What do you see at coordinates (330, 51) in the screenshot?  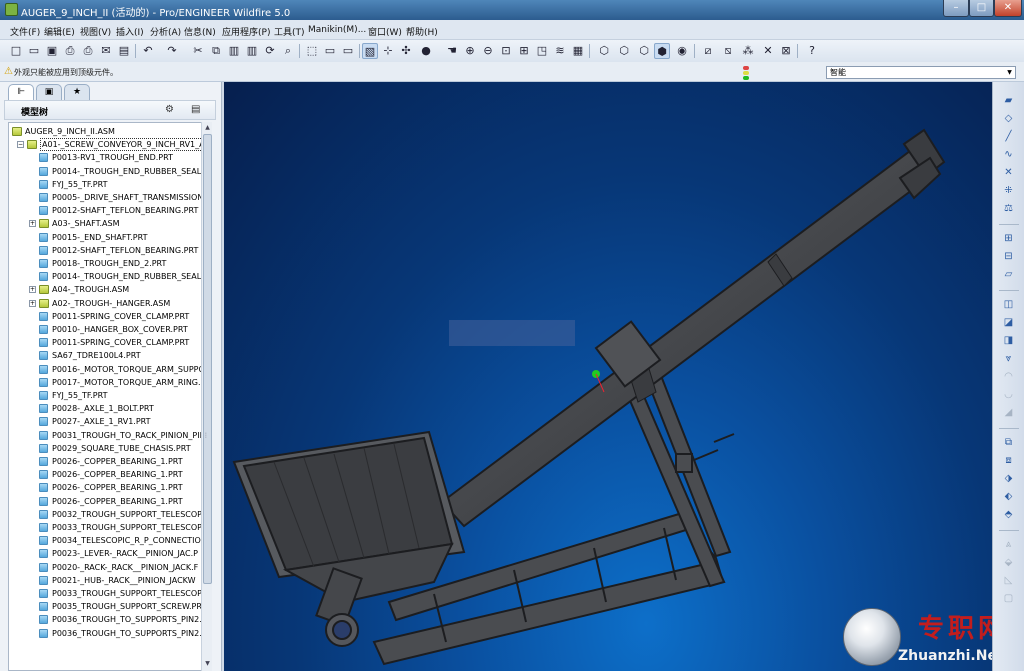 I see `window-icon: ▭` at bounding box center [330, 51].